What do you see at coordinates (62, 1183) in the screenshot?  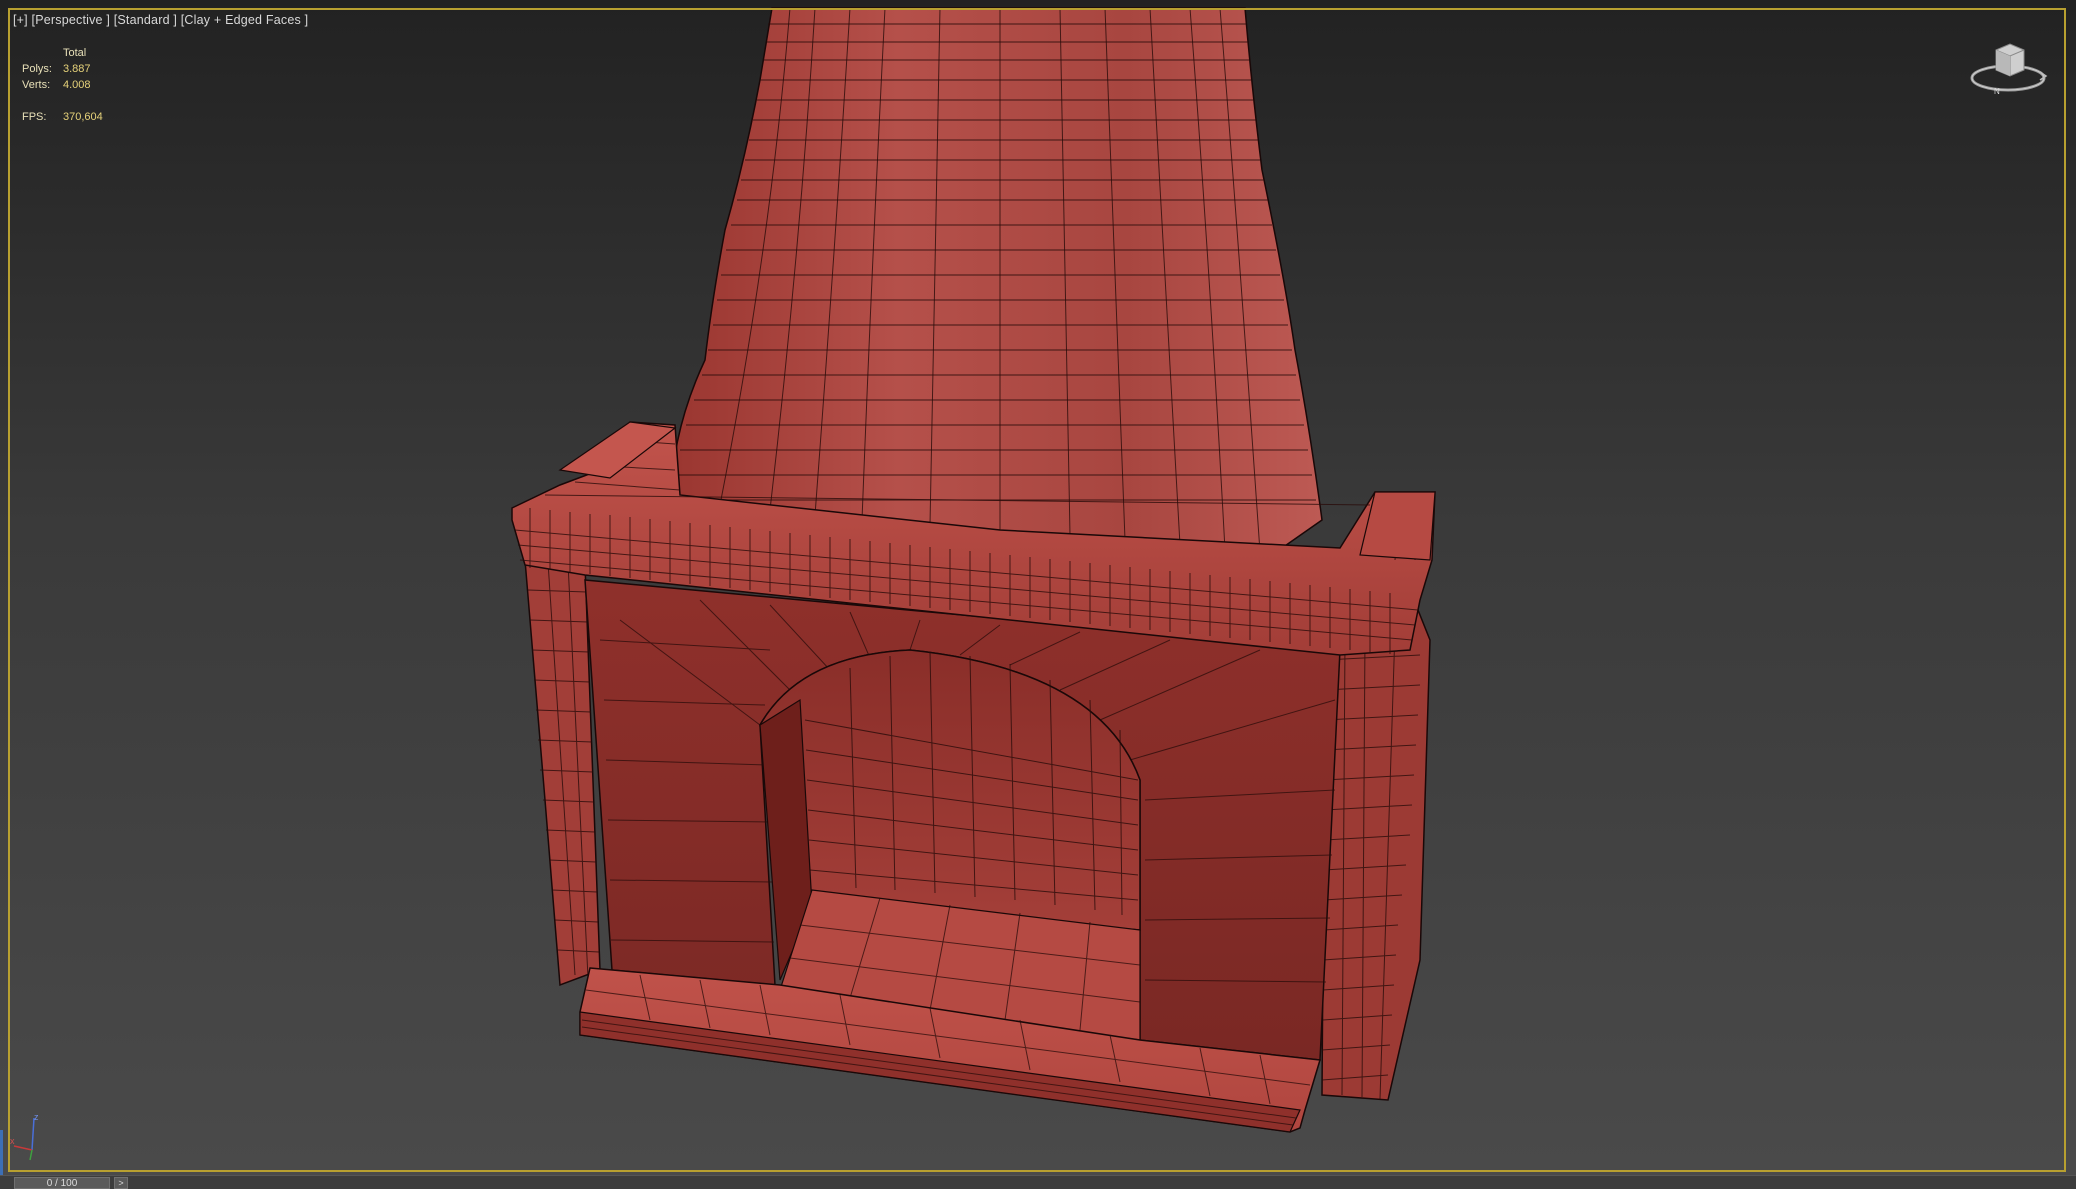 I see `time-slider: 0 / 100` at bounding box center [62, 1183].